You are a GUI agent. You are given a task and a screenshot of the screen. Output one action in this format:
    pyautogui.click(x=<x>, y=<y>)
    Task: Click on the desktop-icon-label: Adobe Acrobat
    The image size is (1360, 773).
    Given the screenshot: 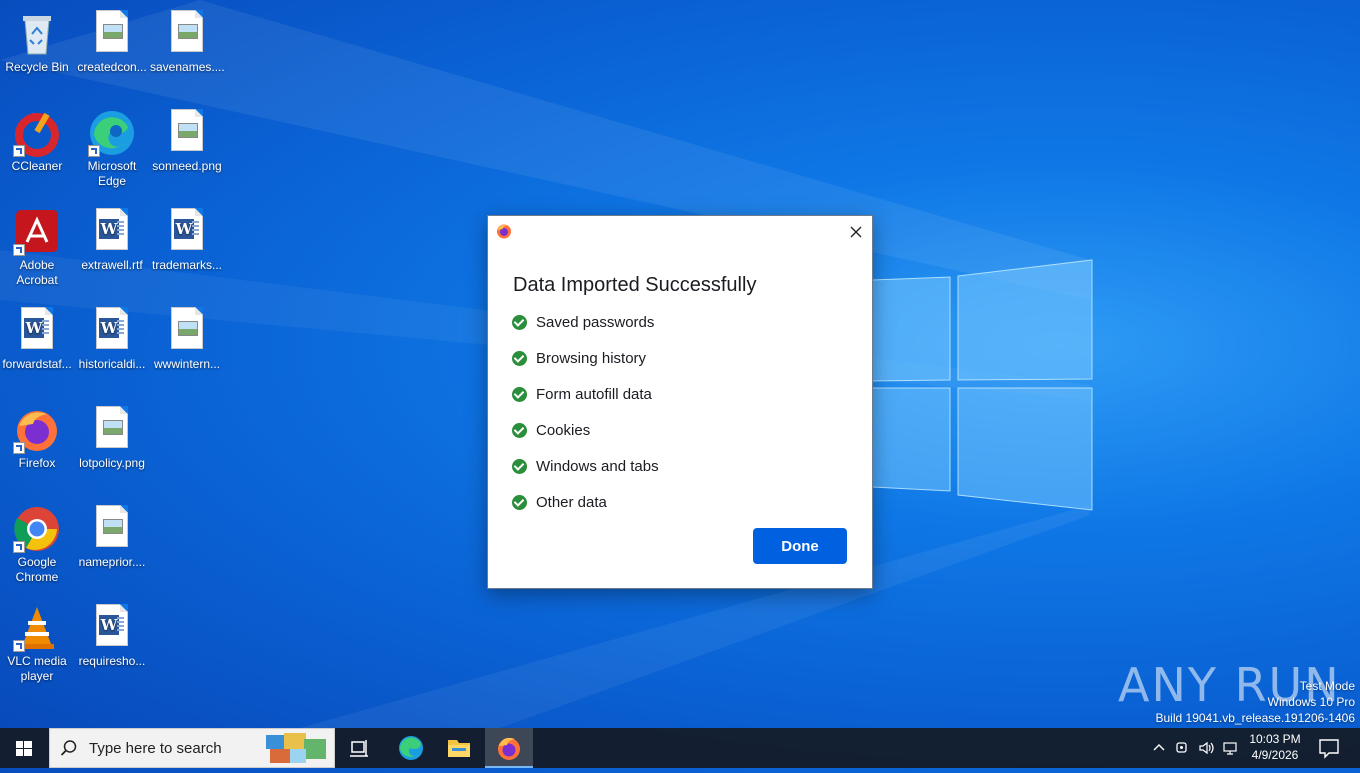 What is the action you would take?
    pyautogui.click(x=37, y=272)
    